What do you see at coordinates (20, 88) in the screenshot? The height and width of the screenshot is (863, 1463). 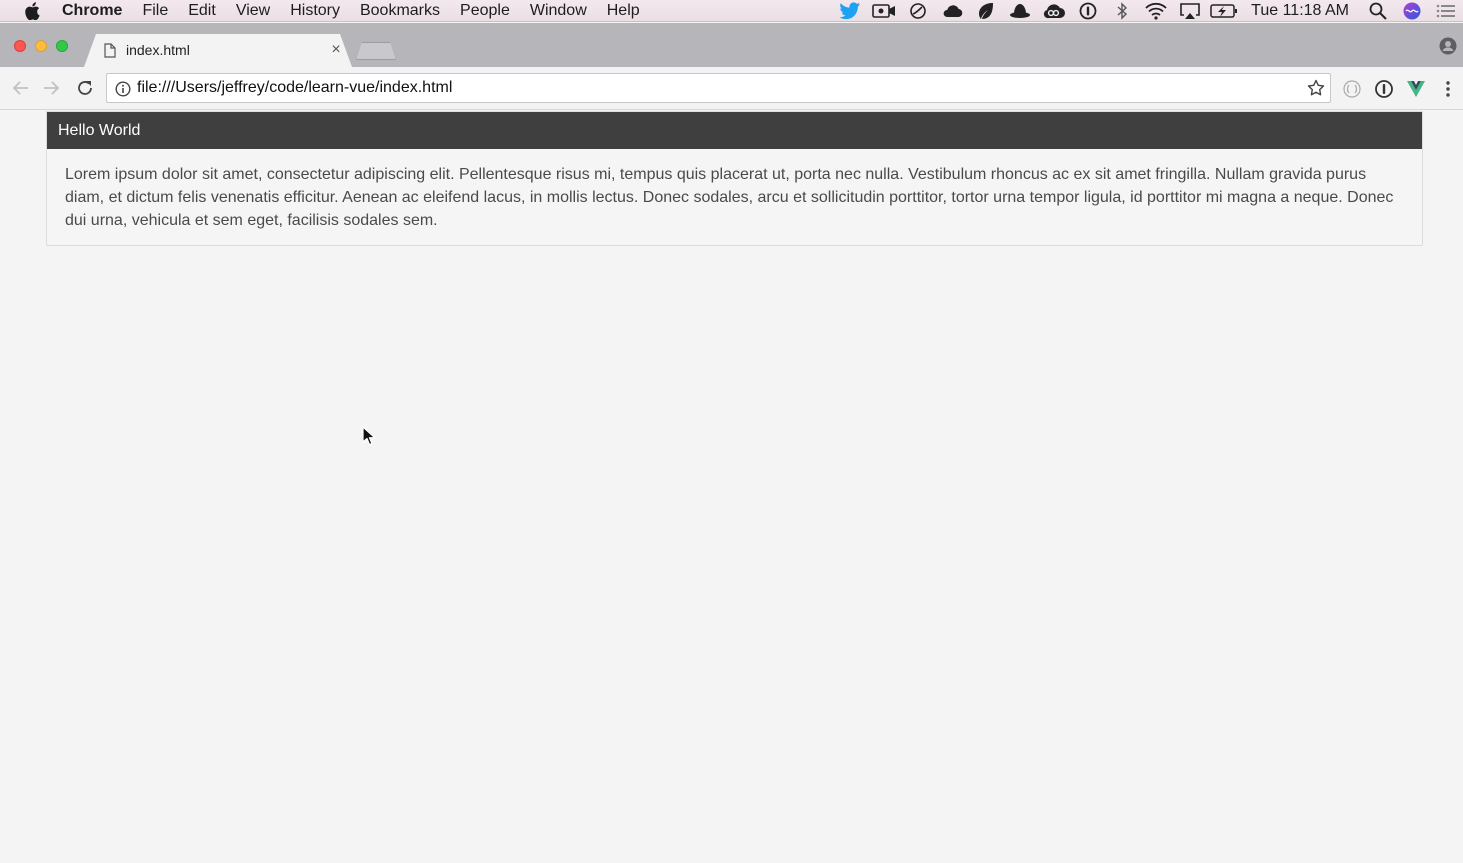 I see `back-icon` at bounding box center [20, 88].